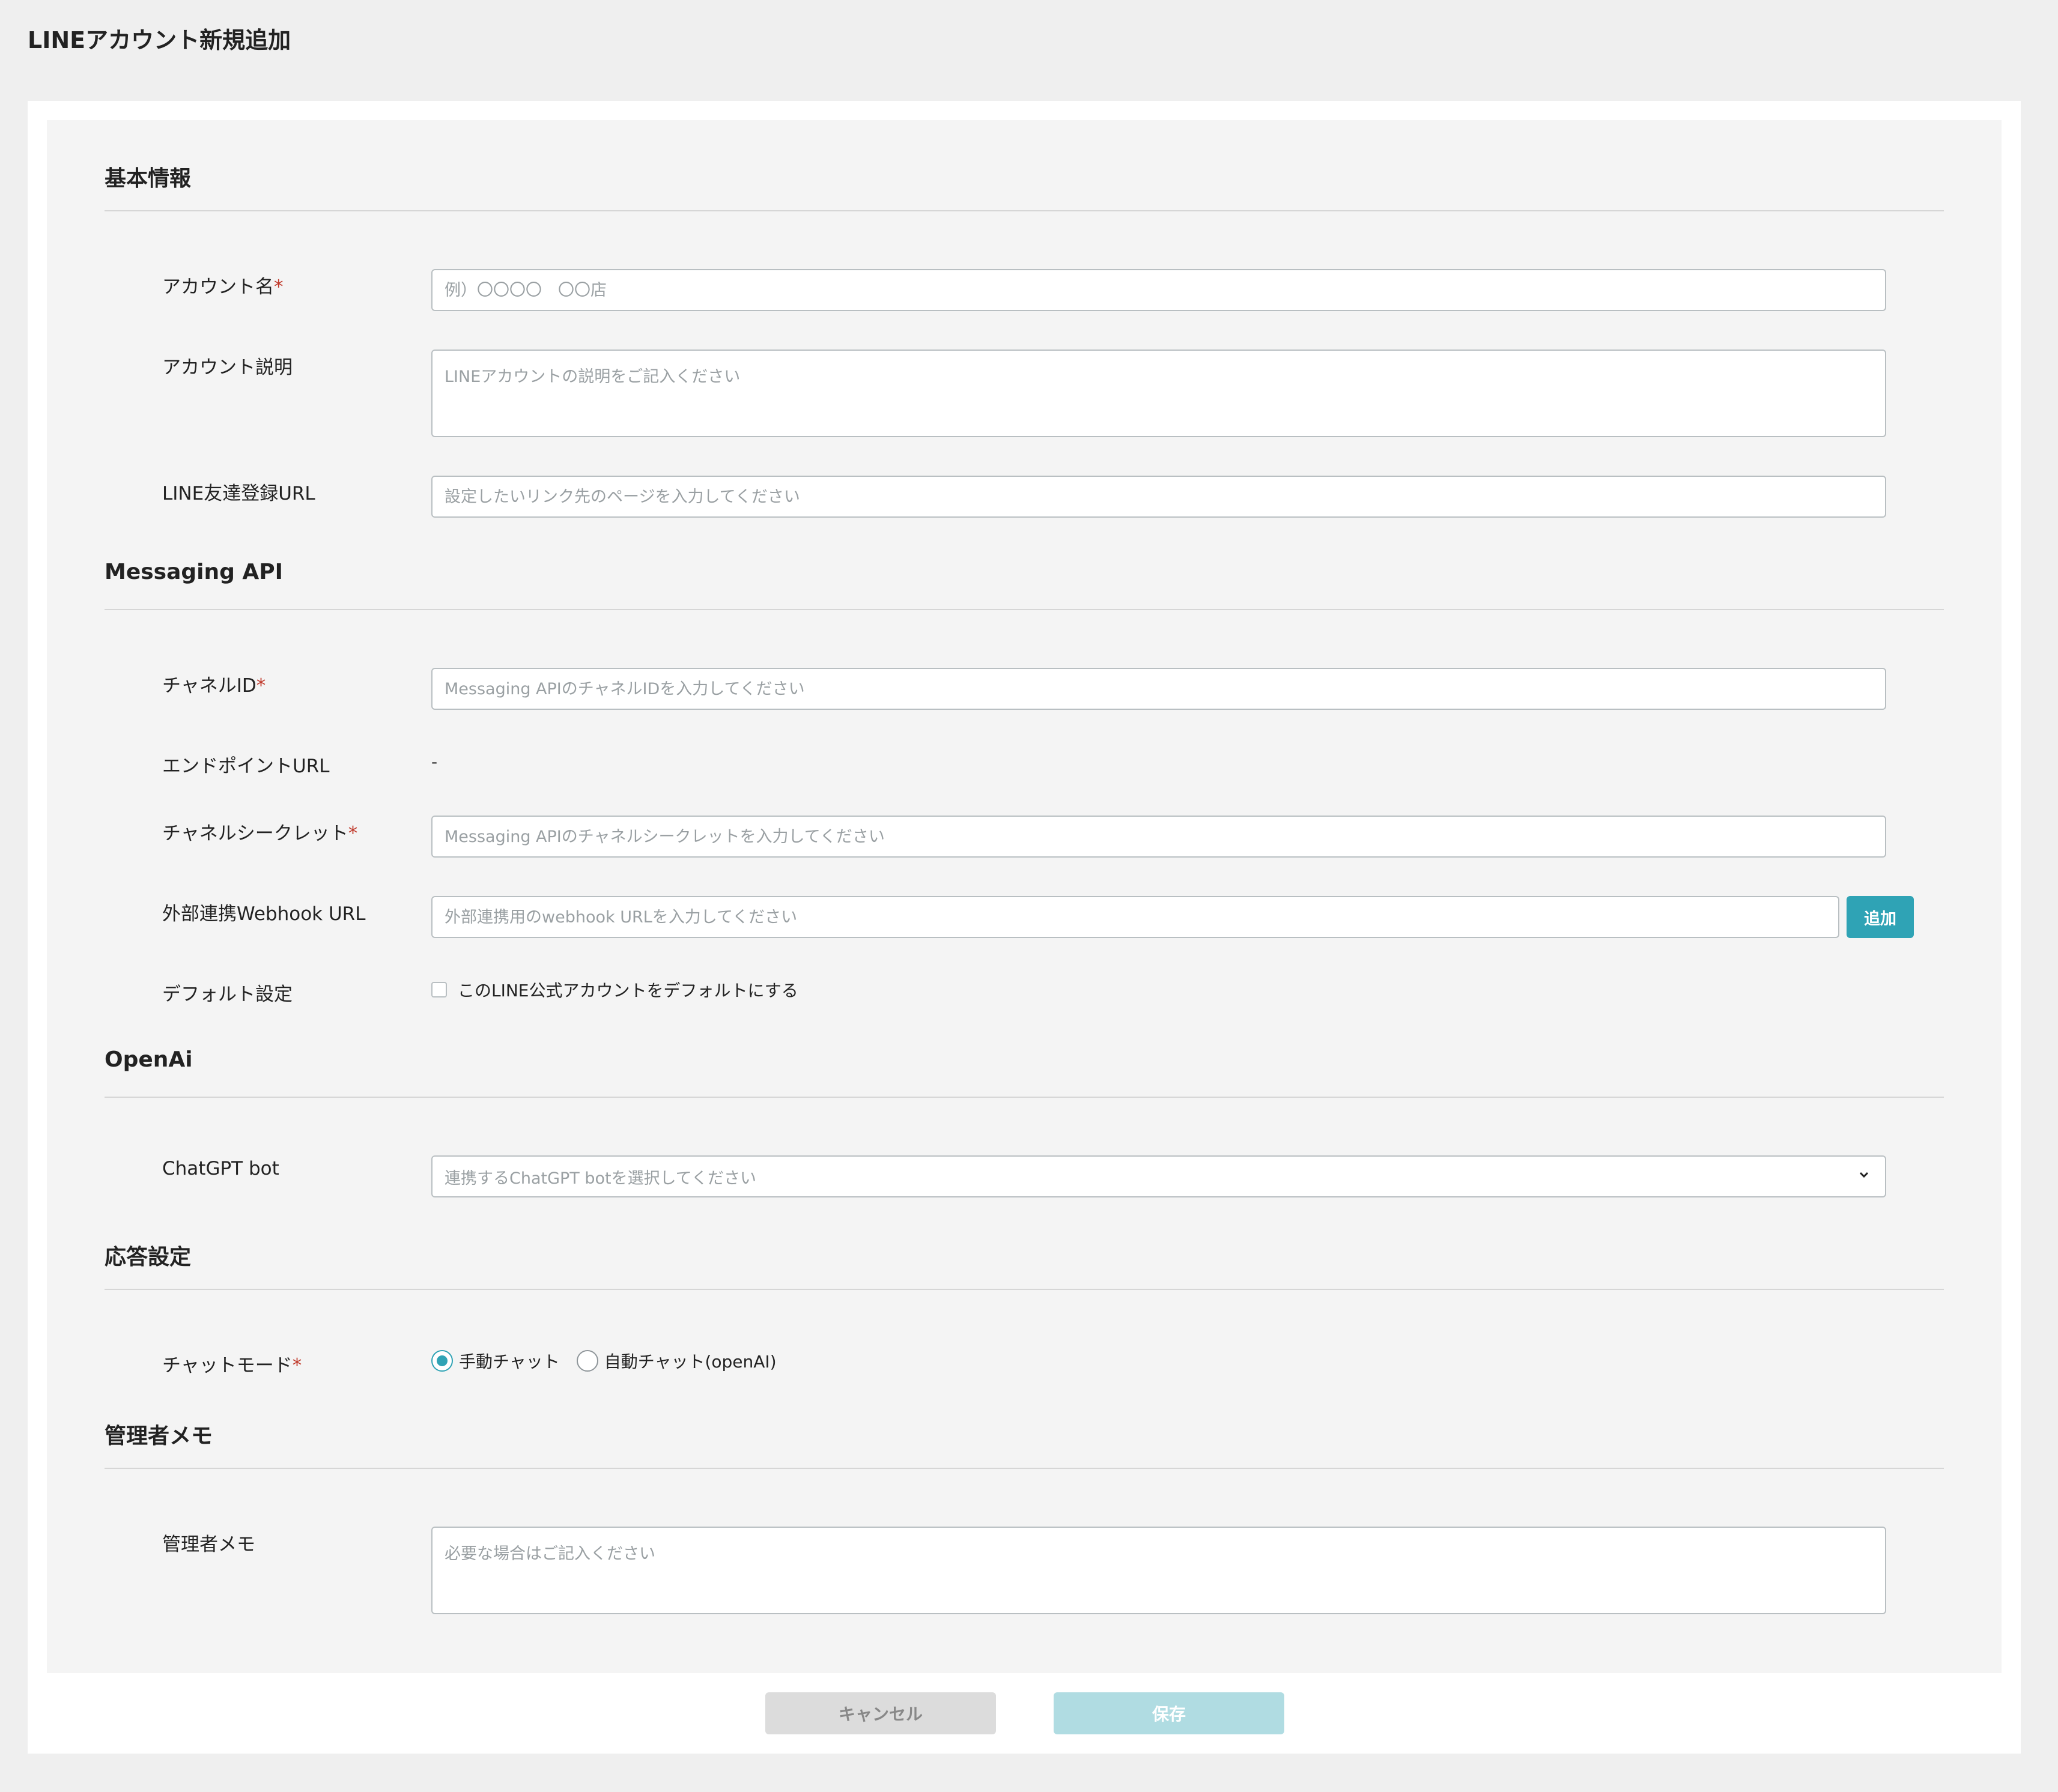 This screenshot has height=1792, width=2058. I want to click on friend-url-label: LINE友達登録URL, so click(238, 493).